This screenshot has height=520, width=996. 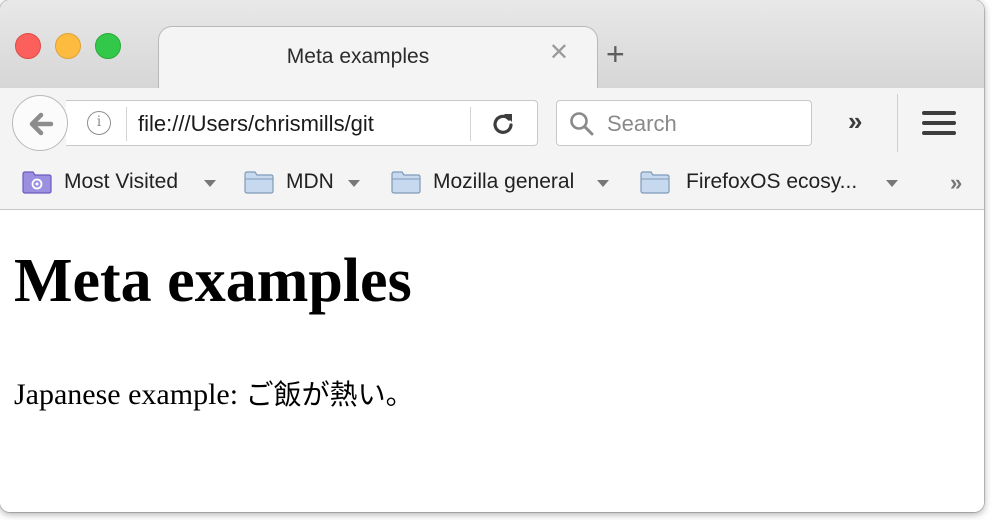 I want to click on reload-icon, so click(x=503, y=126).